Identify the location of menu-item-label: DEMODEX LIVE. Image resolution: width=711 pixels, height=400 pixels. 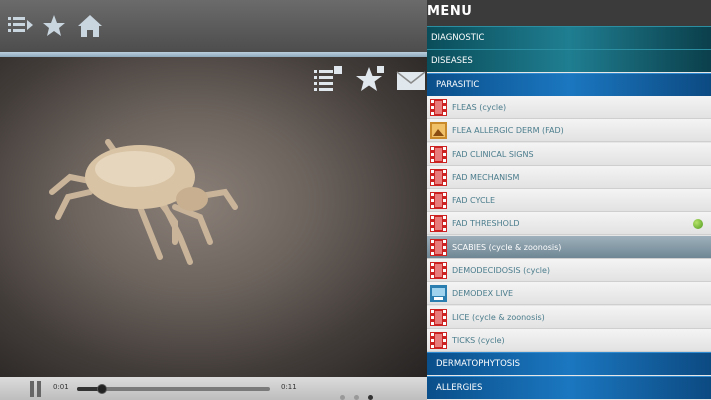
(482, 294).